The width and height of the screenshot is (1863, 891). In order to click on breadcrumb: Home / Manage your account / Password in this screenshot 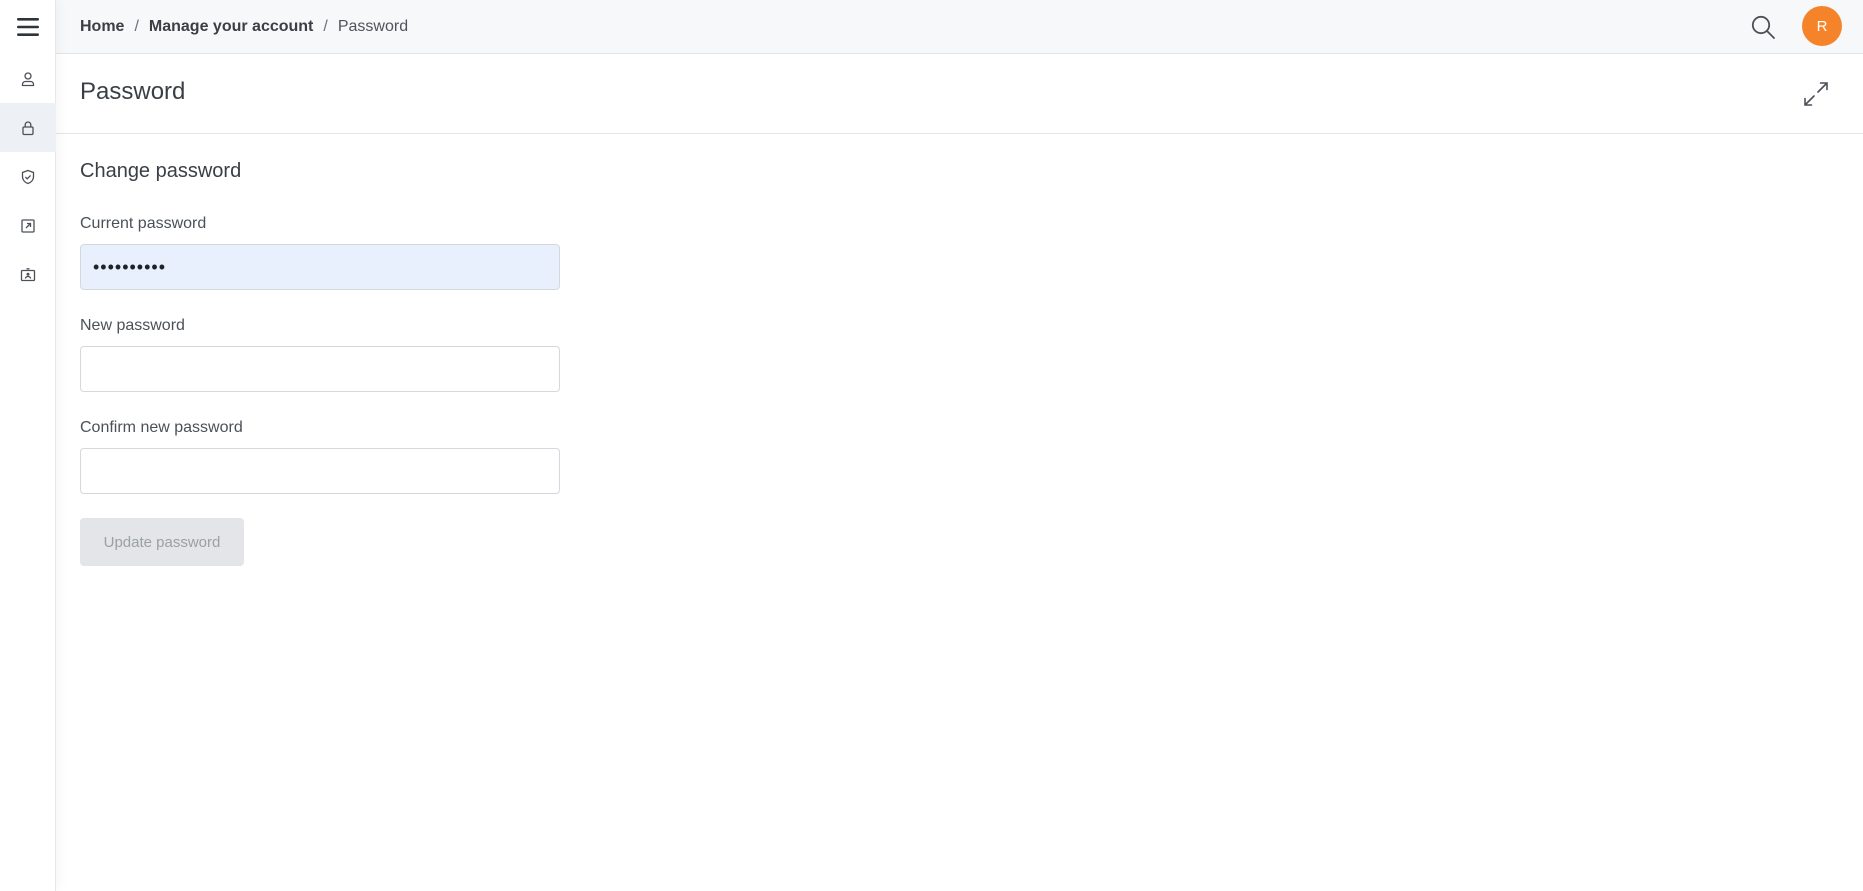, I will do `click(244, 26)`.